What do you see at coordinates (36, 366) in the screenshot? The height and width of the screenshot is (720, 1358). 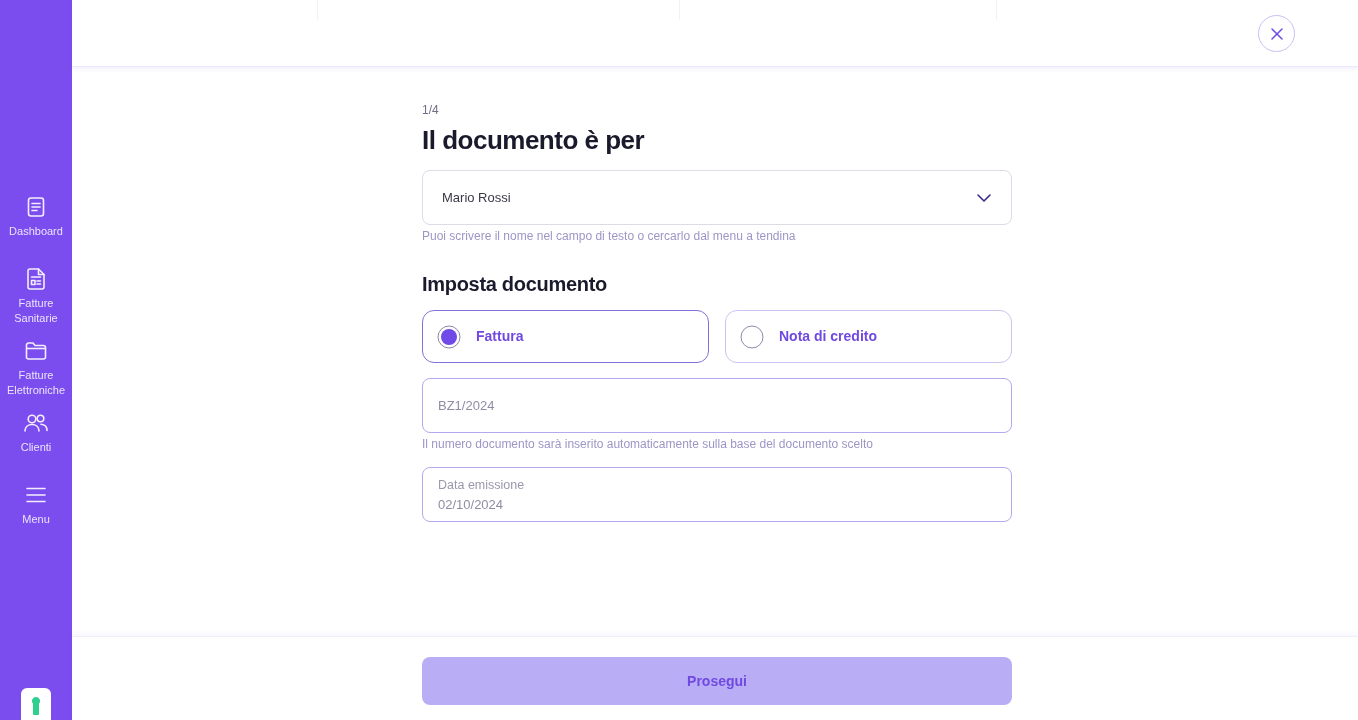 I see `nav-item: Fatture Elettroniche` at bounding box center [36, 366].